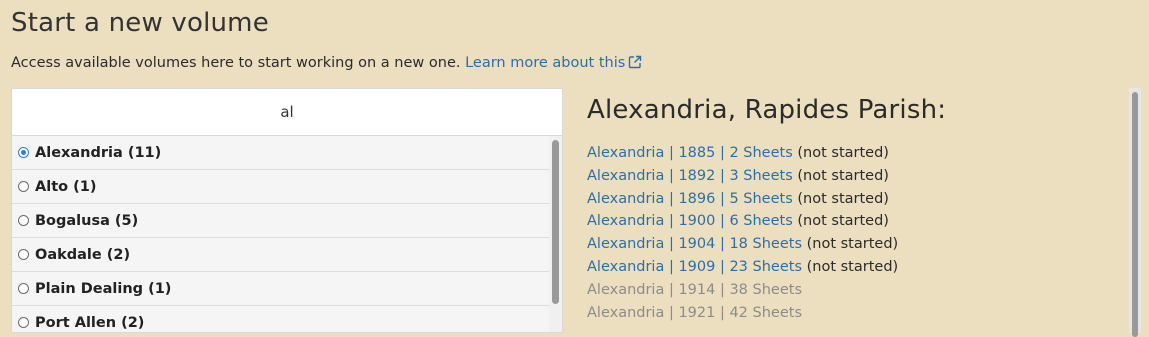  Describe the element at coordinates (694, 244) in the screenshot. I see `volume-link: Alexandria | 1904 | 18 Sheets` at that location.